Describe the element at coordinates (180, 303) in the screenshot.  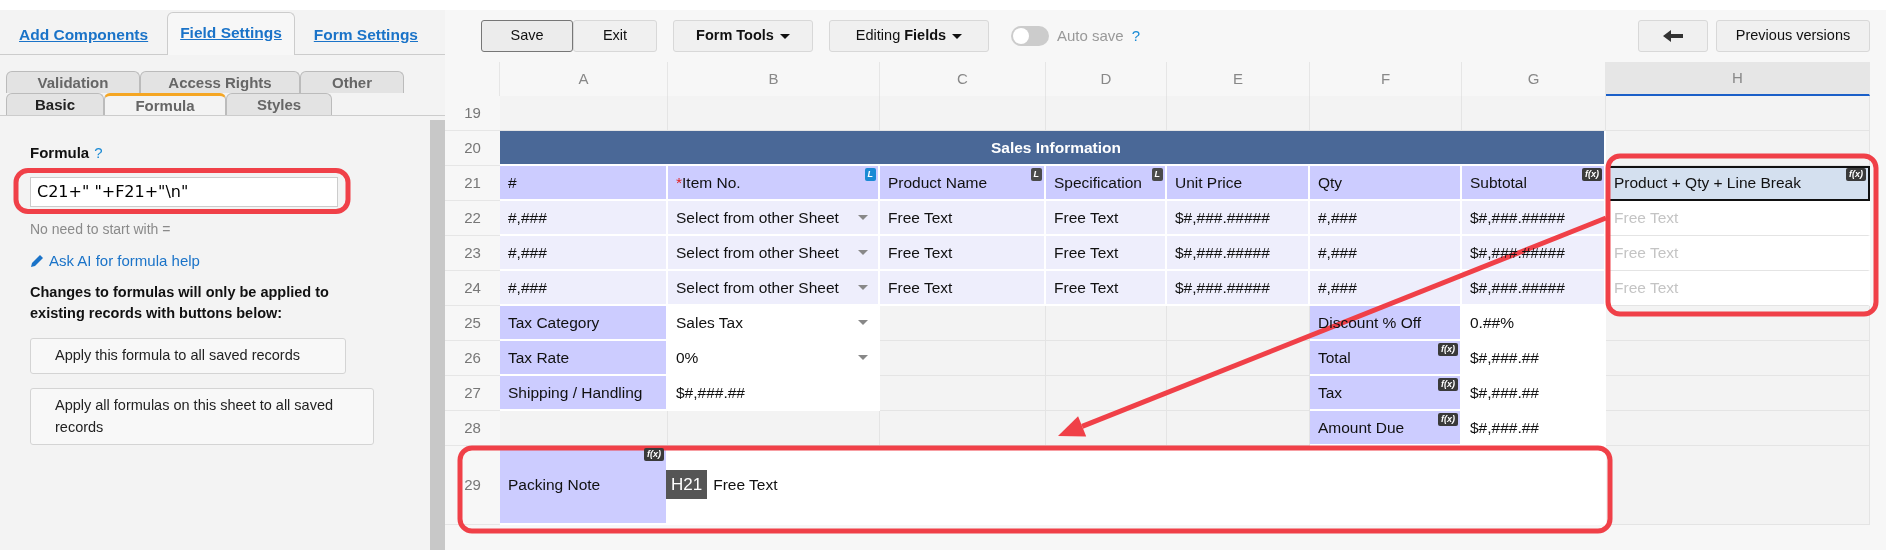
I see `notice-text: Changes to formulas will only be applied to existing records with buttons below:` at that location.